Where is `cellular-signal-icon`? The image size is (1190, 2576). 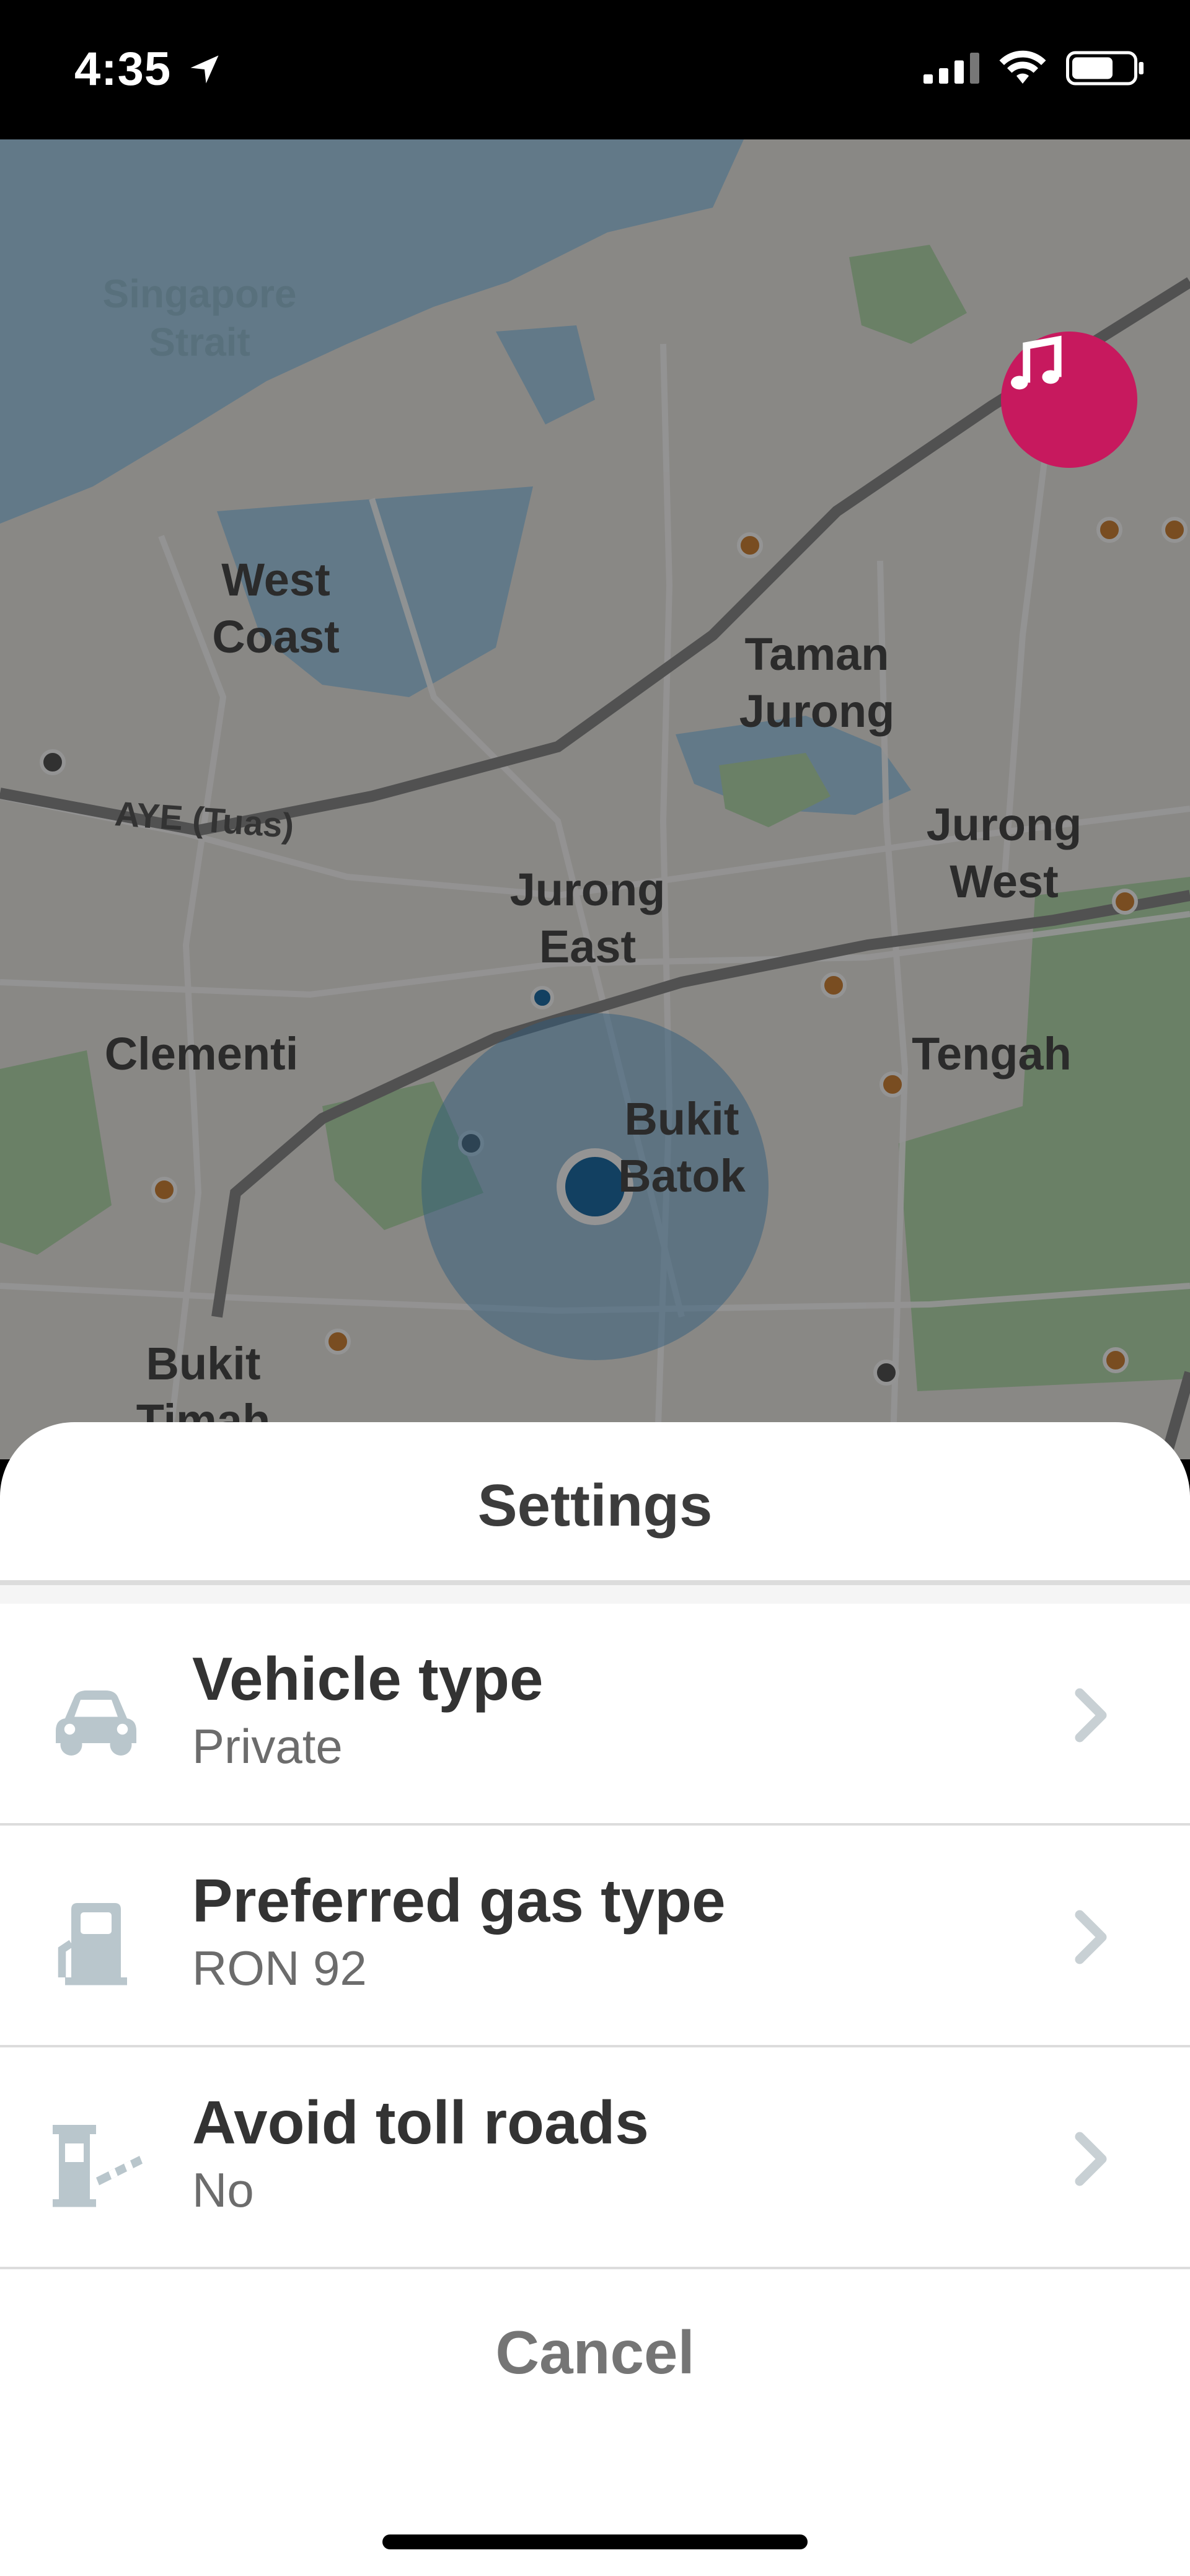 cellular-signal-icon is located at coordinates (951, 68).